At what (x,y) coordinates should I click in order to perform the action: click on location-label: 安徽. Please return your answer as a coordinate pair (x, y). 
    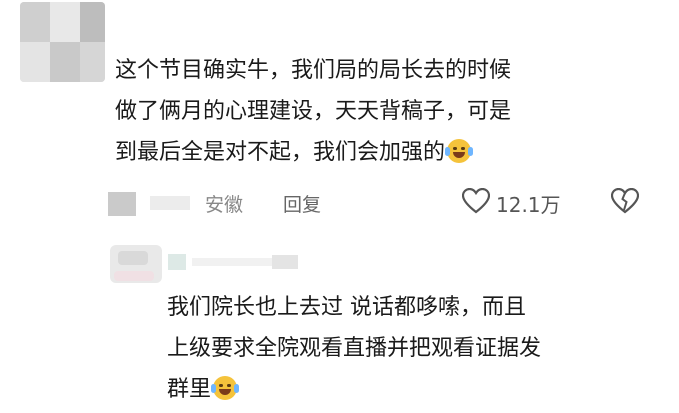
    Looking at the image, I should click on (224, 205).